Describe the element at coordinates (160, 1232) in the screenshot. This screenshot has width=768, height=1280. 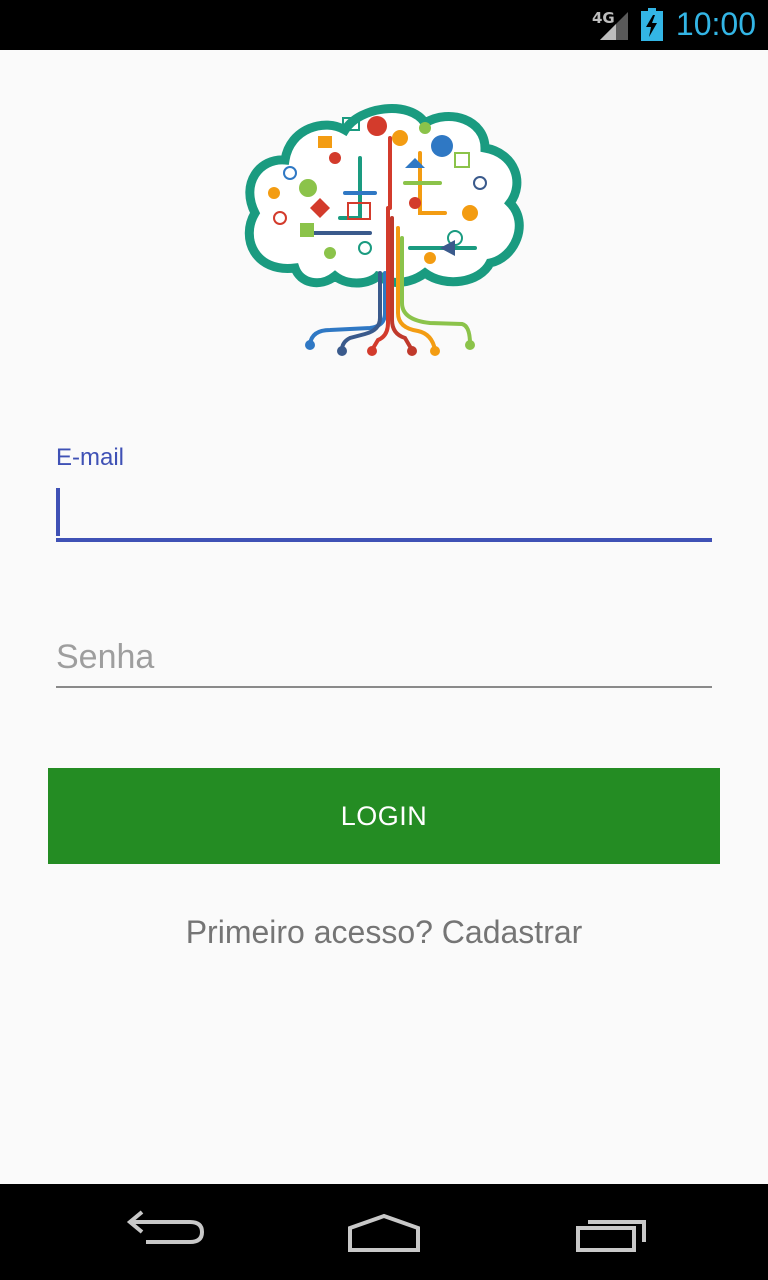
I see `back-icon` at that location.